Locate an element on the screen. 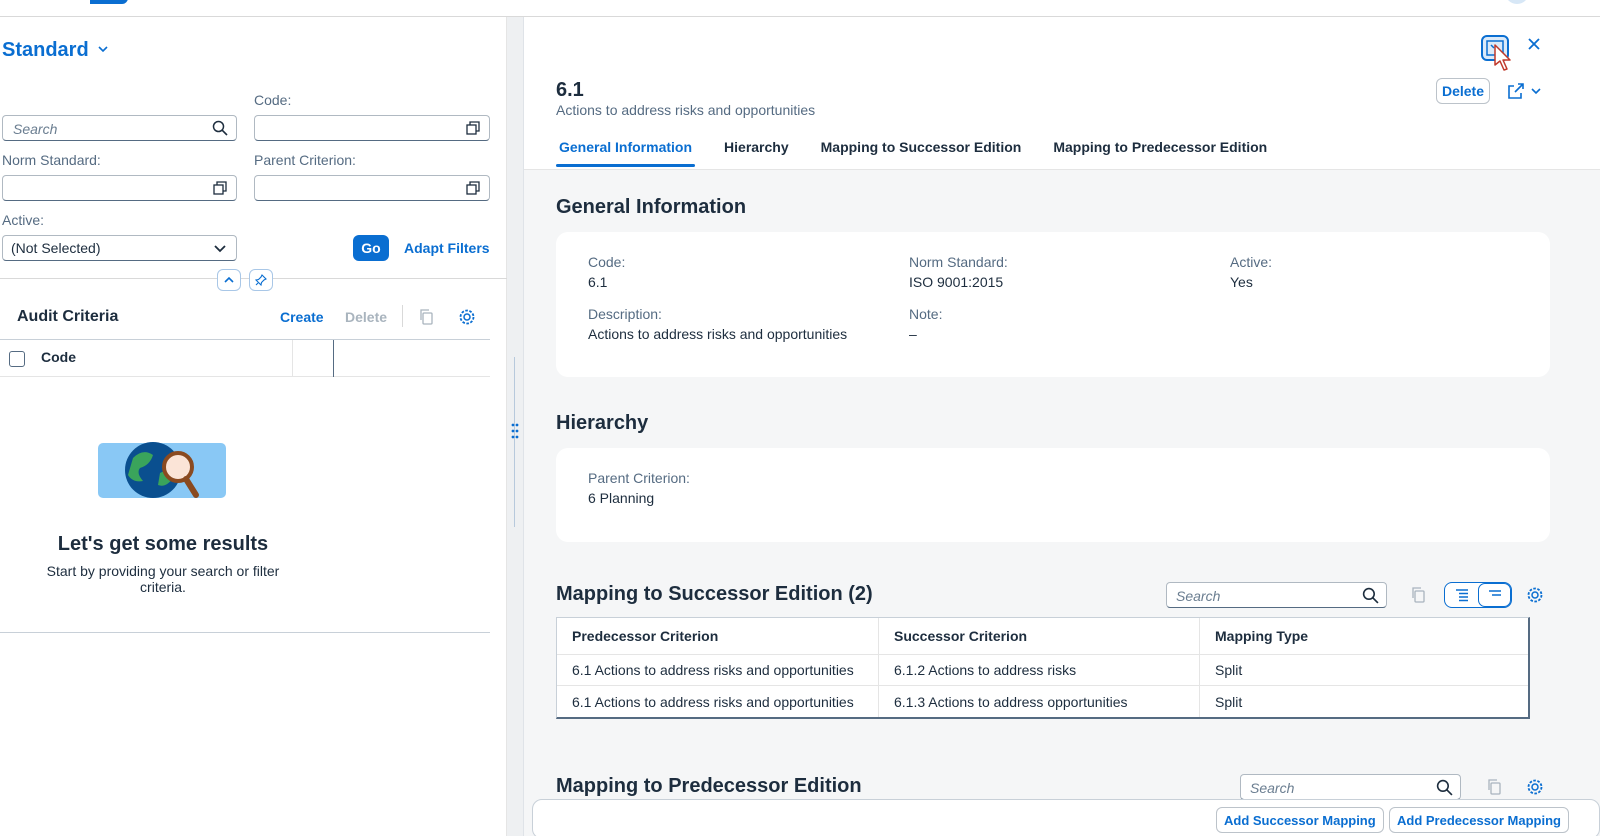  norm-standard-label: Norm Standard: is located at coordinates (958, 262).